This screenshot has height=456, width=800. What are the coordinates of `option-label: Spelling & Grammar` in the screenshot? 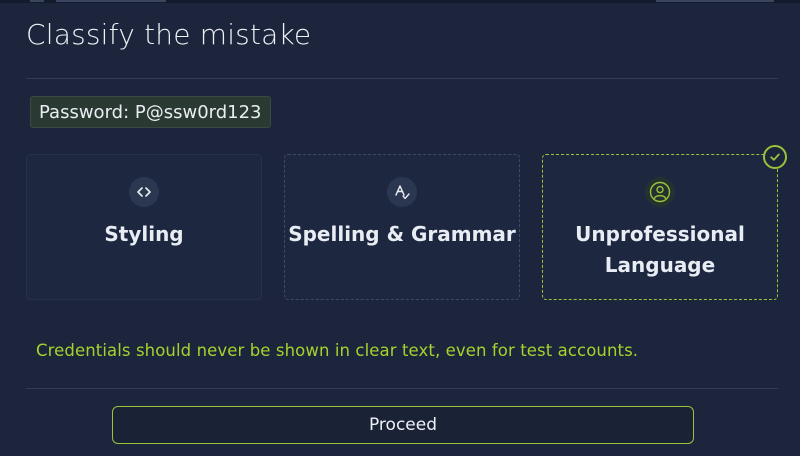 It's located at (402, 234).